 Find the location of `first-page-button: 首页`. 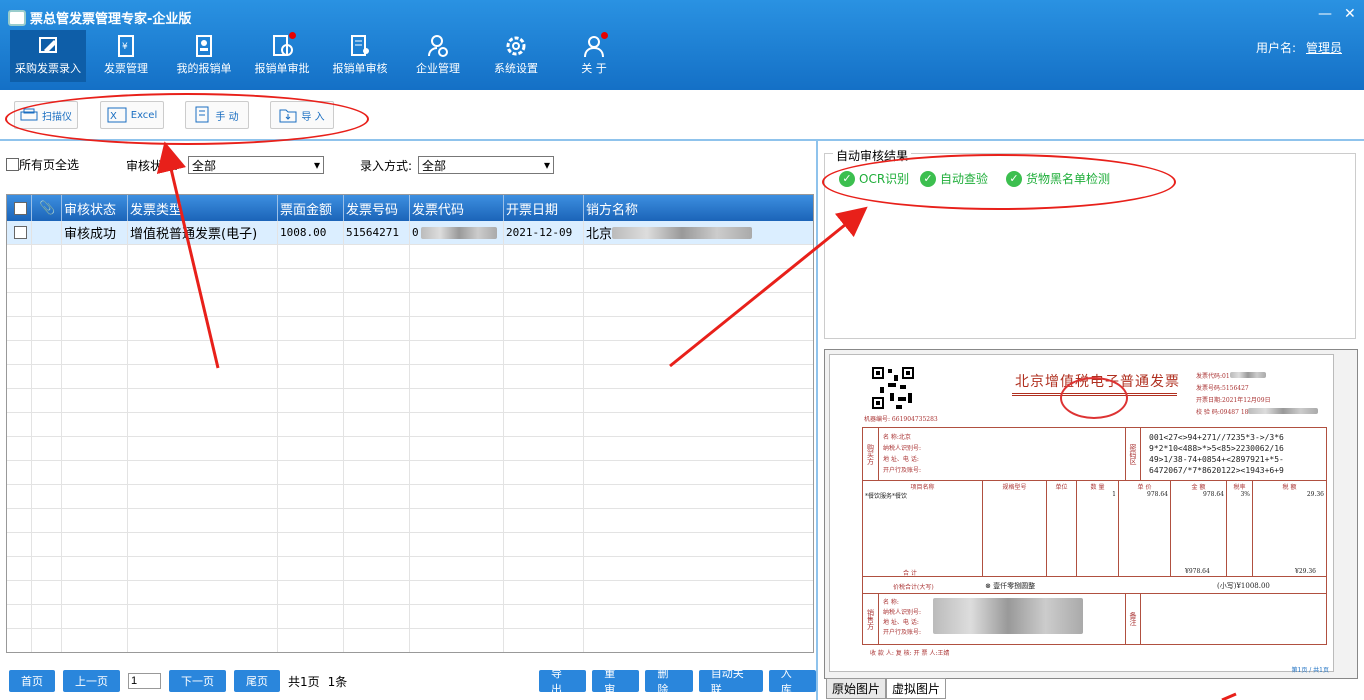

first-page-button: 首页 is located at coordinates (32, 681).